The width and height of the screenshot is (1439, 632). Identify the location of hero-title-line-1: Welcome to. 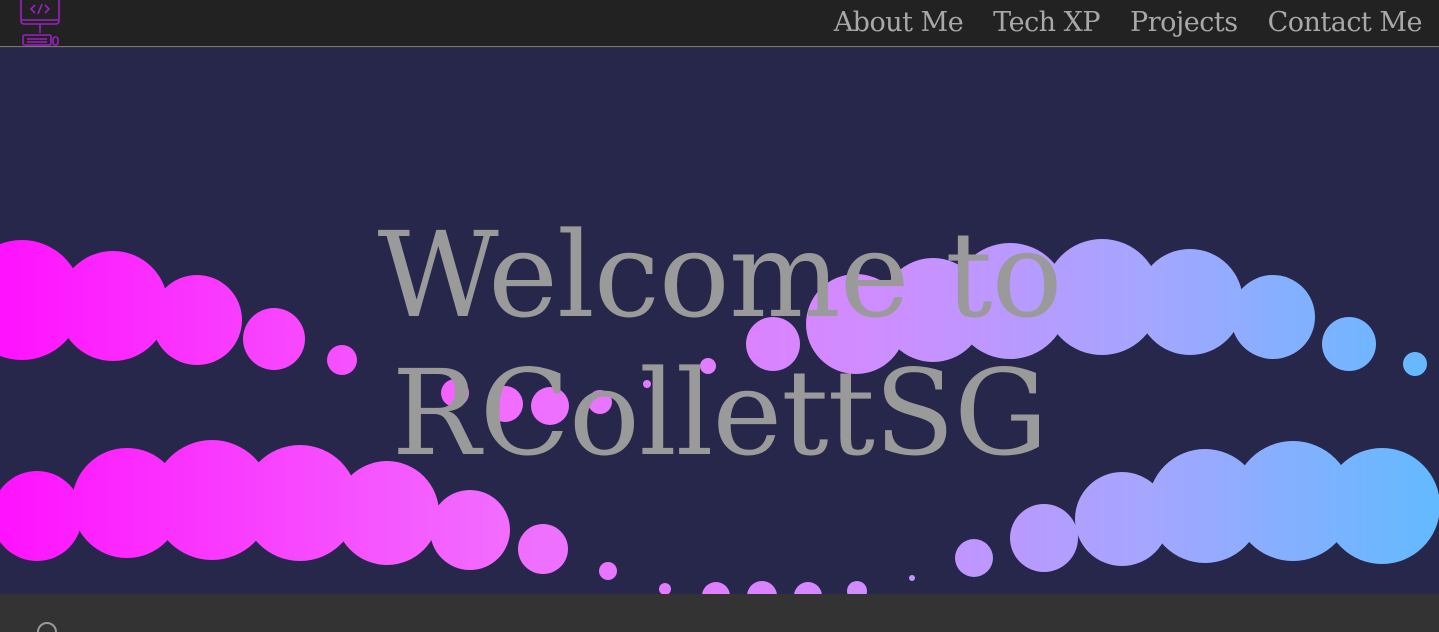
(719, 275).